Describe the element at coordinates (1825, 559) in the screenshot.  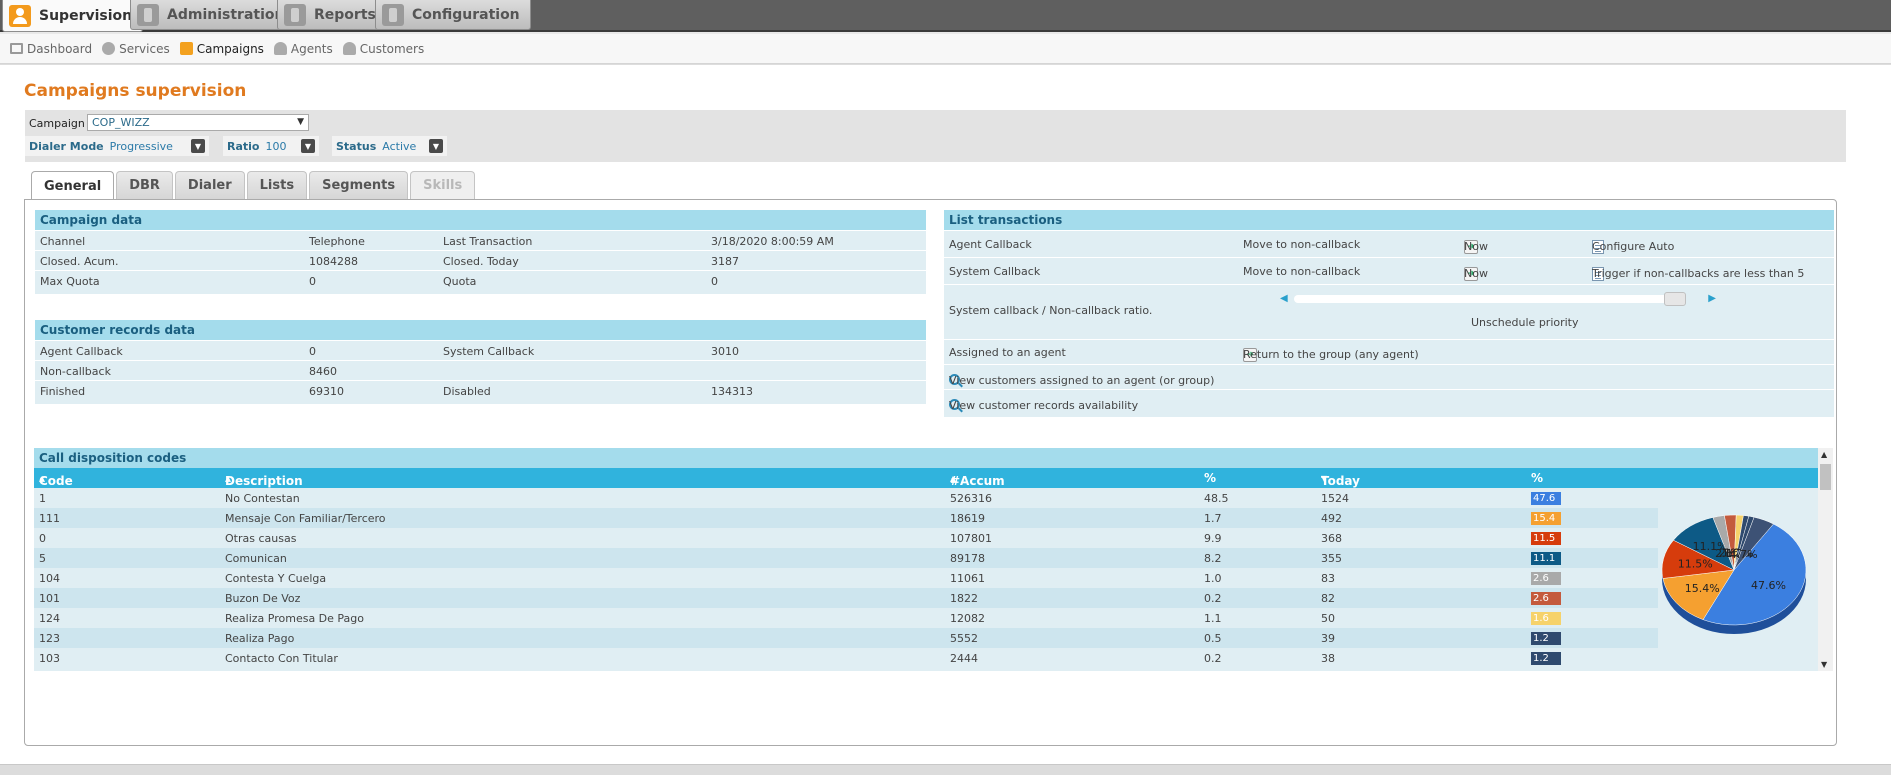
I see `disposition-scrollbar: ▲ ▼` at that location.